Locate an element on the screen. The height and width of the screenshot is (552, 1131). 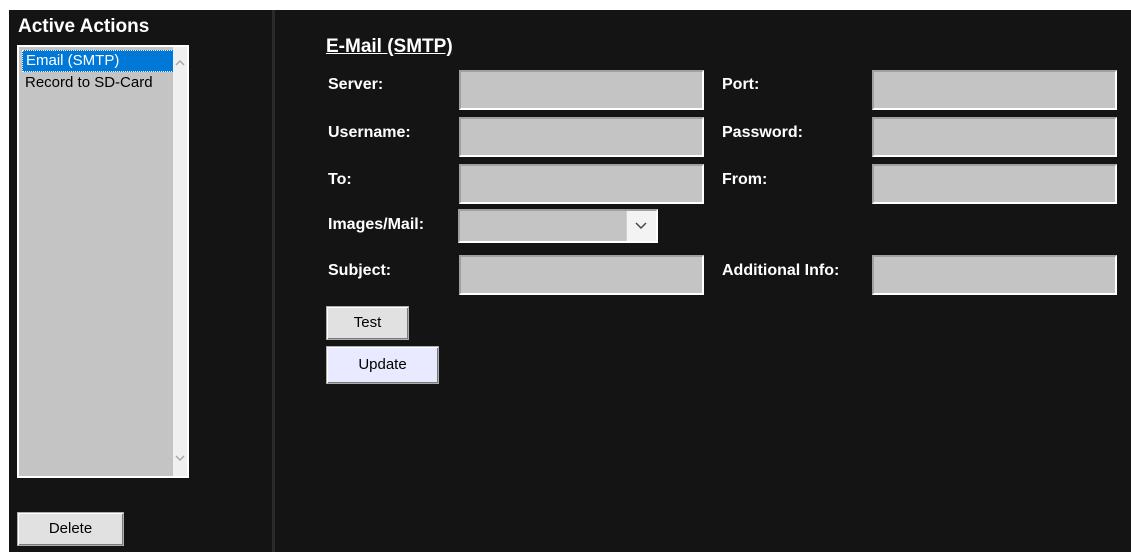
active-actions-title: Active Actions is located at coordinates (84, 26).